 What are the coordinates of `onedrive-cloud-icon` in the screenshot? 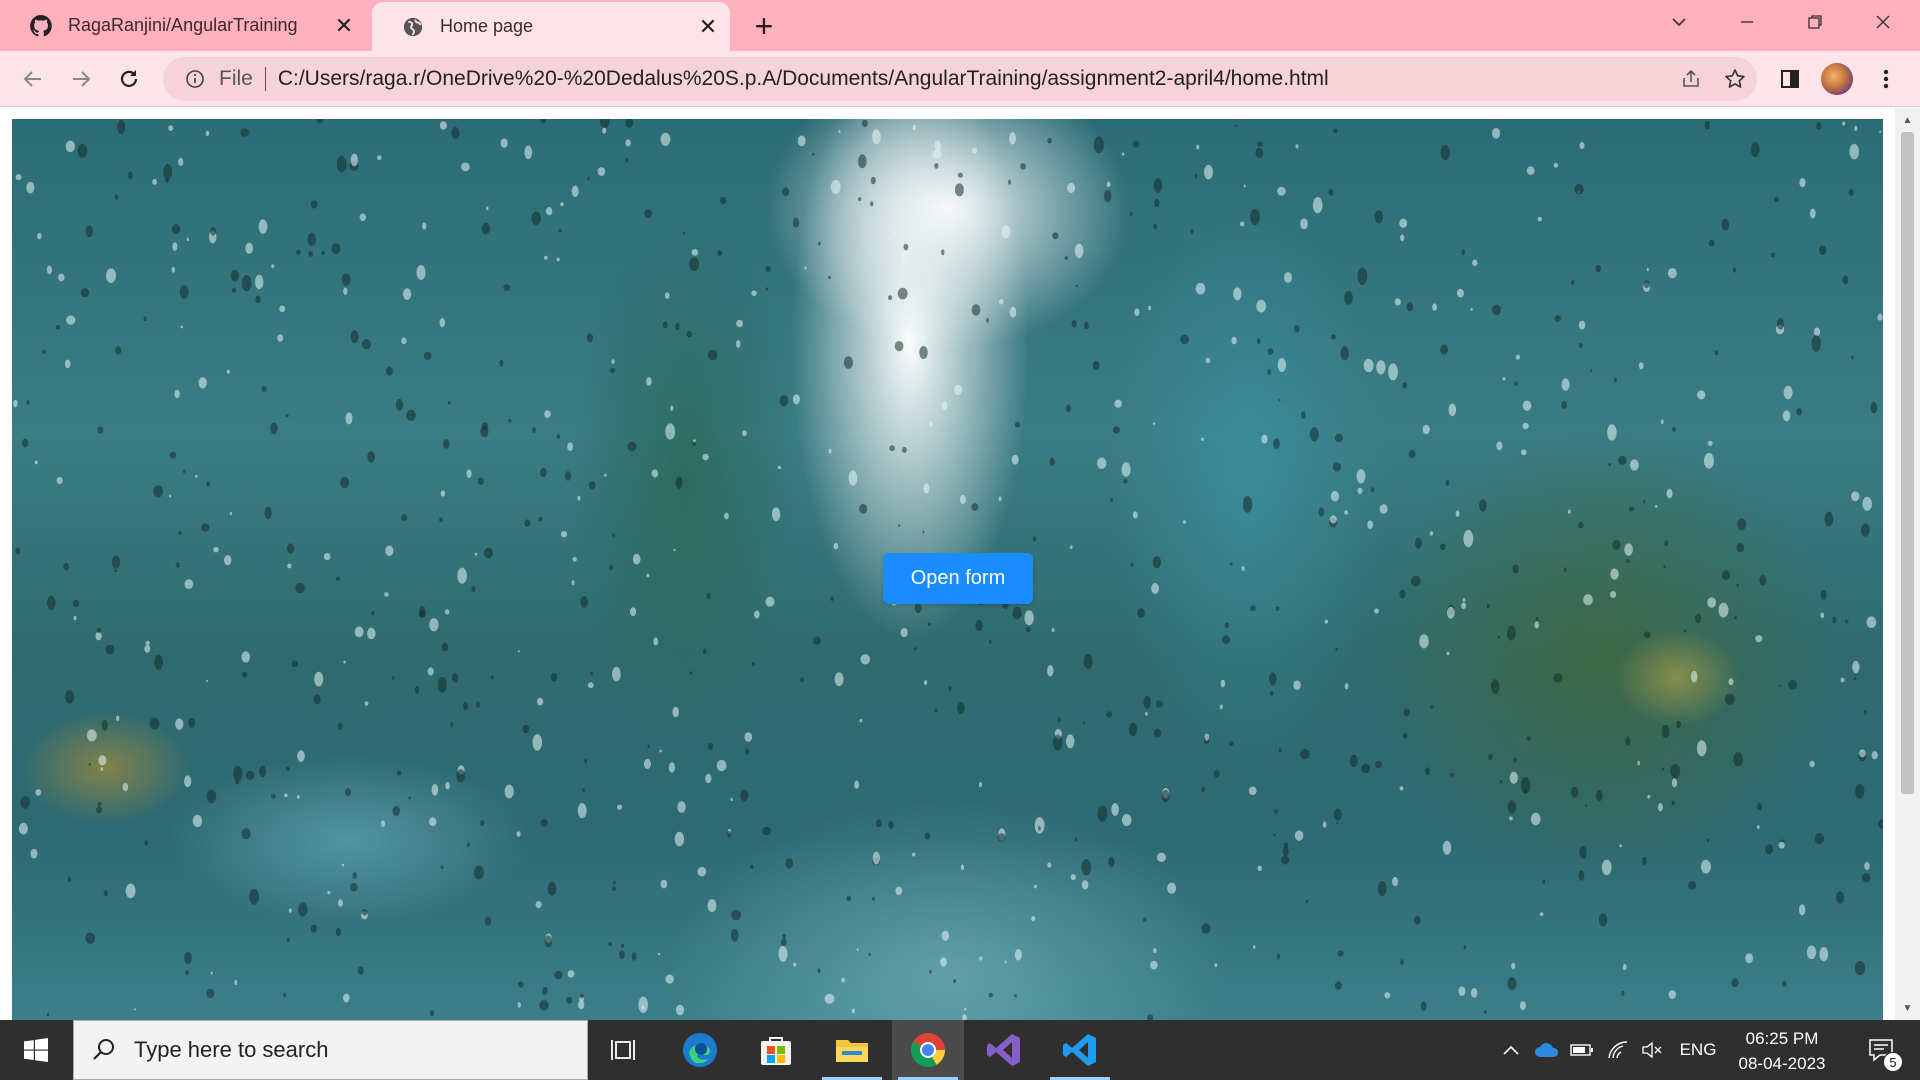 It's located at (1547, 1050).